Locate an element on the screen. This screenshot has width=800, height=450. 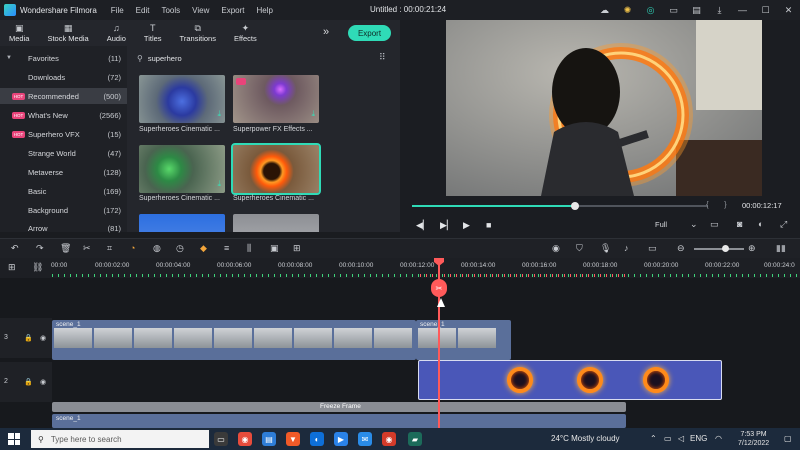
microphone-icon: 🎙 is located at coordinates (605, 248).